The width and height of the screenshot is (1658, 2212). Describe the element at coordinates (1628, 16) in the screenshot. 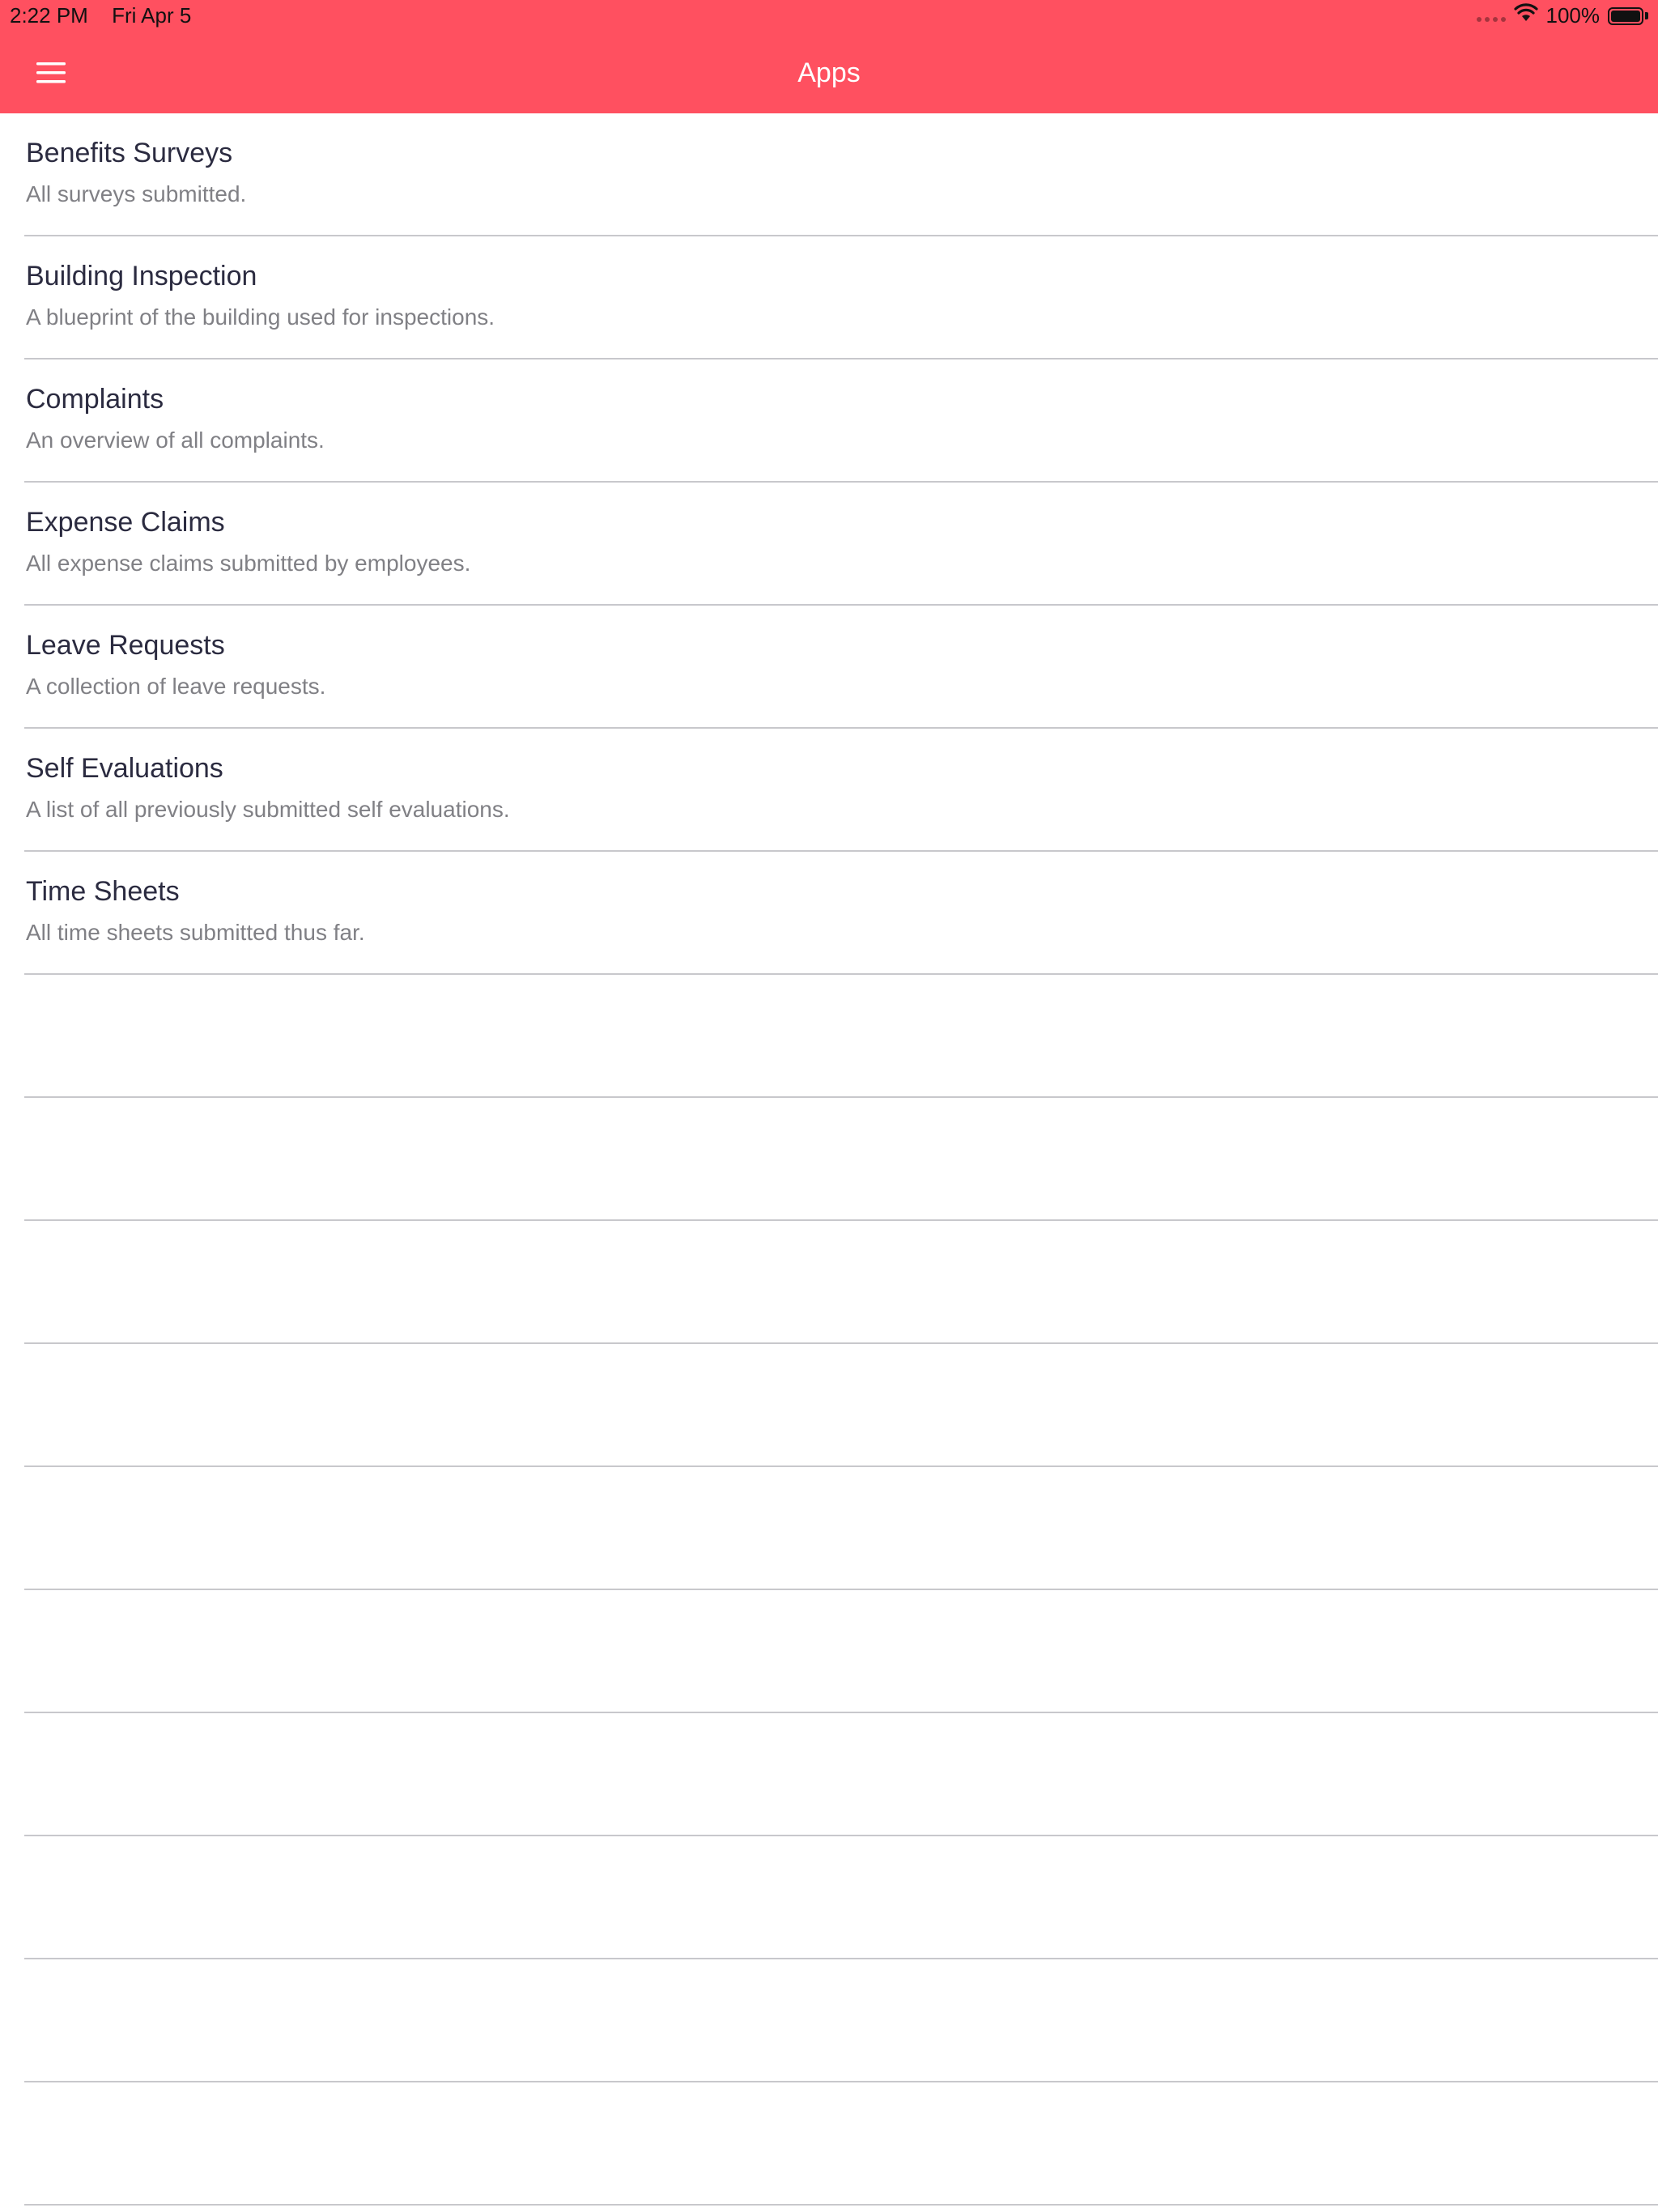

I see `battery-icon` at that location.